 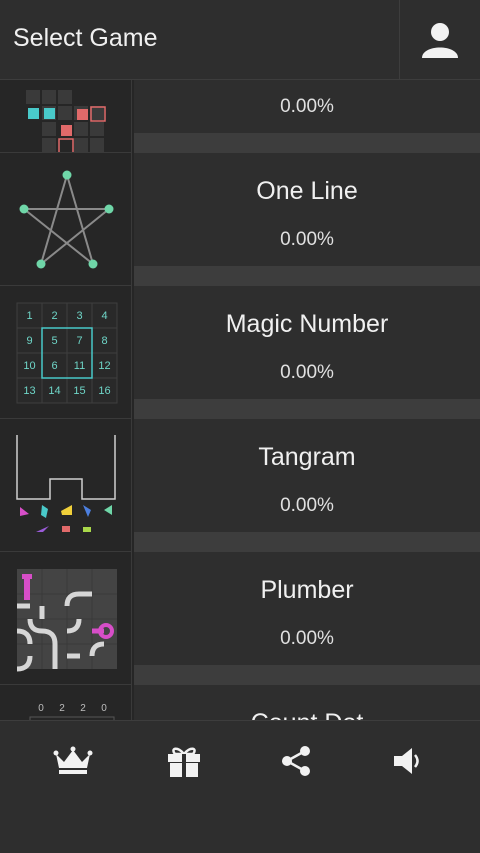 I want to click on game-name: Magic Number, so click(x=307, y=324).